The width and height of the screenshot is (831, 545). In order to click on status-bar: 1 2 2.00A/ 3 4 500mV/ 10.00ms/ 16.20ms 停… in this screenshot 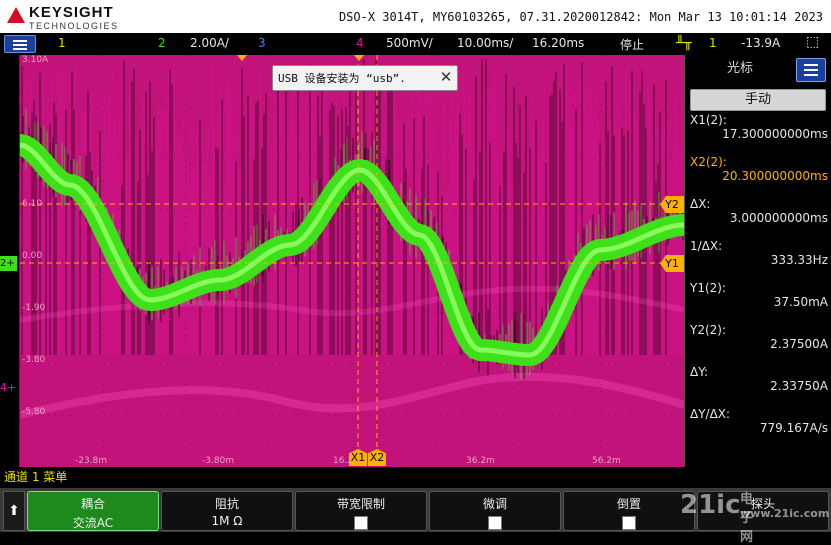, I will do `click(415, 43)`.